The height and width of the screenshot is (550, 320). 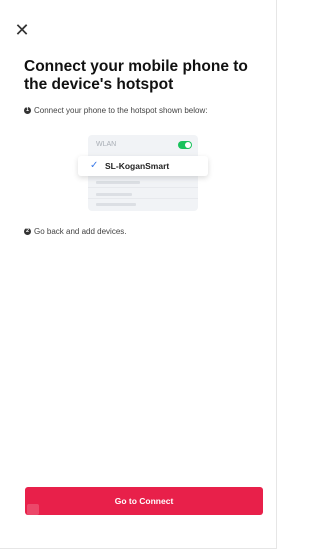 I want to click on checkmark-icon: ✓, so click(x=94, y=165).